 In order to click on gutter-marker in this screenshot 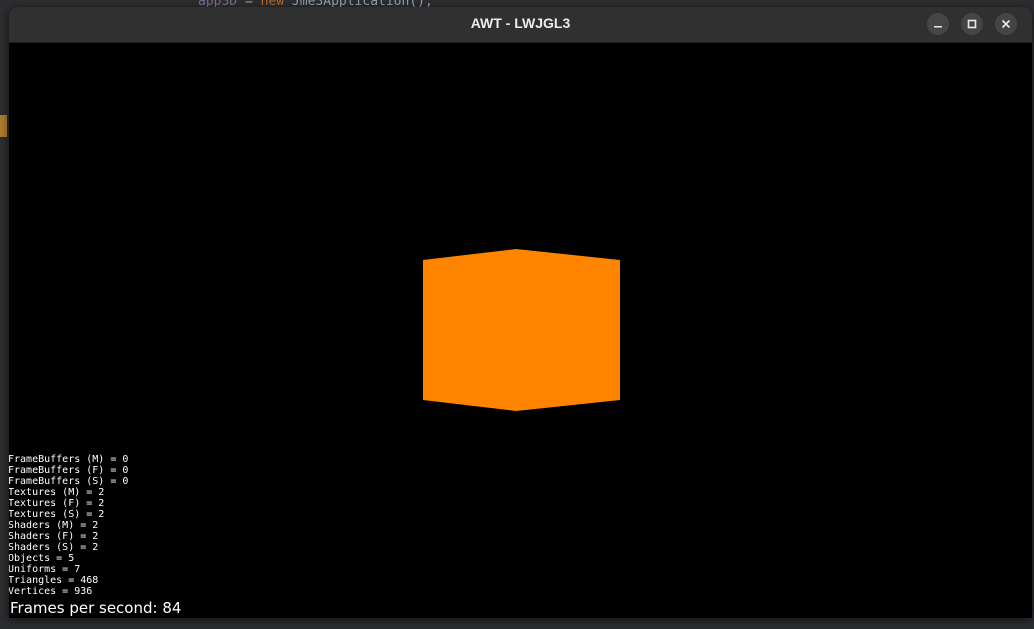, I will do `click(3, 126)`.